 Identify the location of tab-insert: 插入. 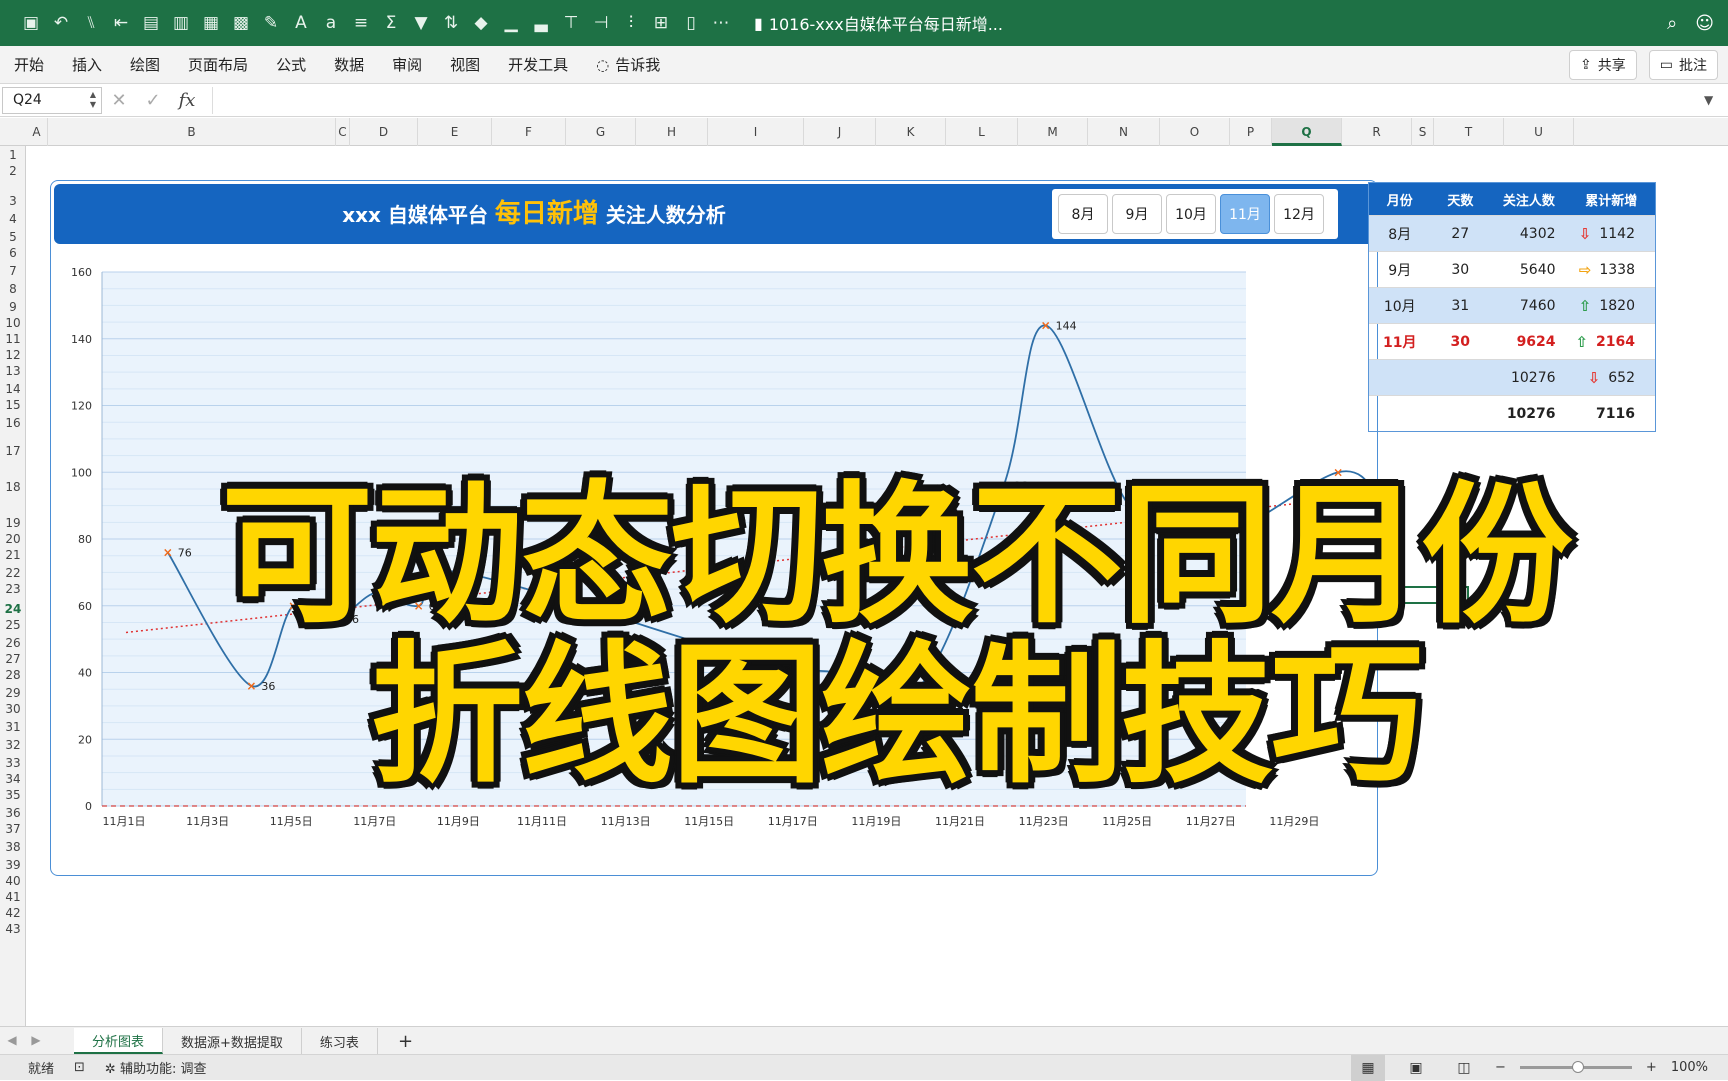
(87, 64).